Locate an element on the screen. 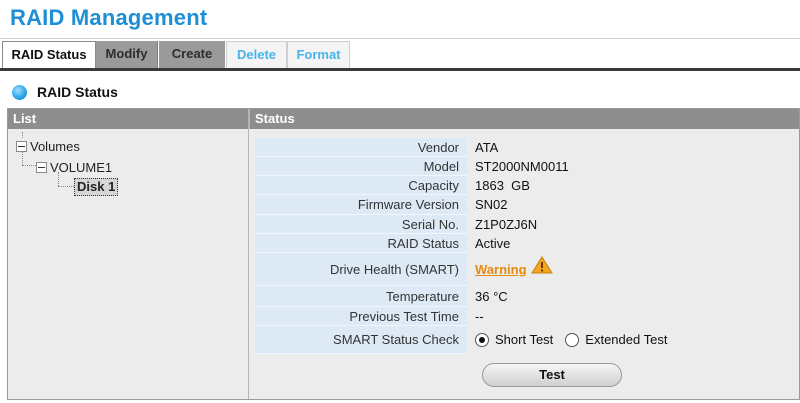  short-test-radio is located at coordinates (482, 340).